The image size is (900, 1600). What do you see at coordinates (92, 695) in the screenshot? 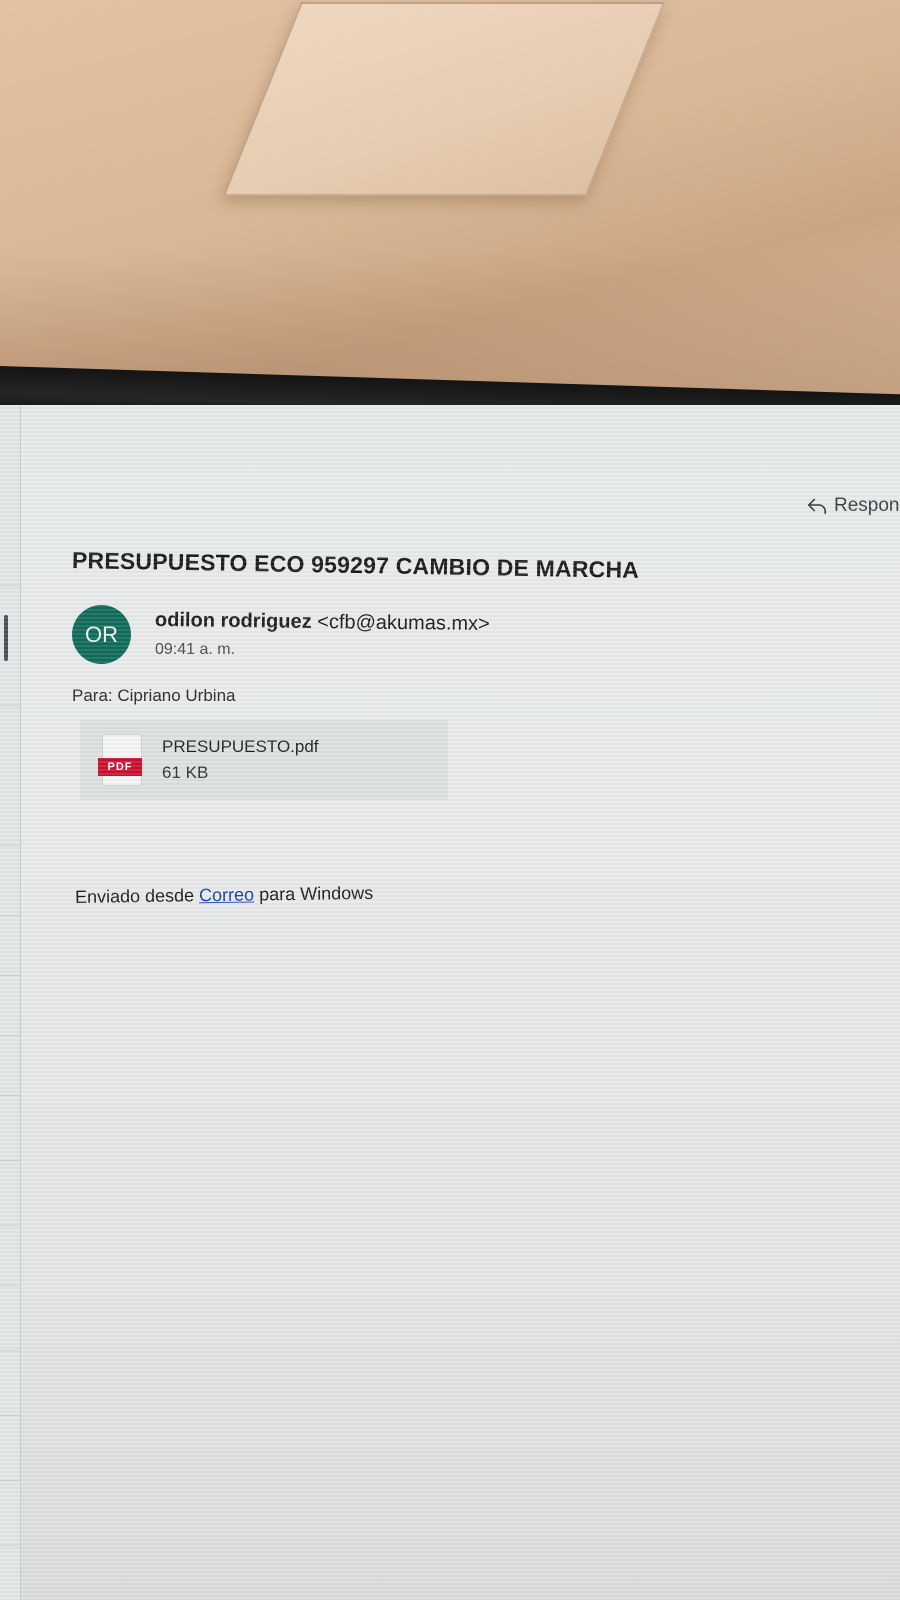
I see `to-label: Para:` at bounding box center [92, 695].